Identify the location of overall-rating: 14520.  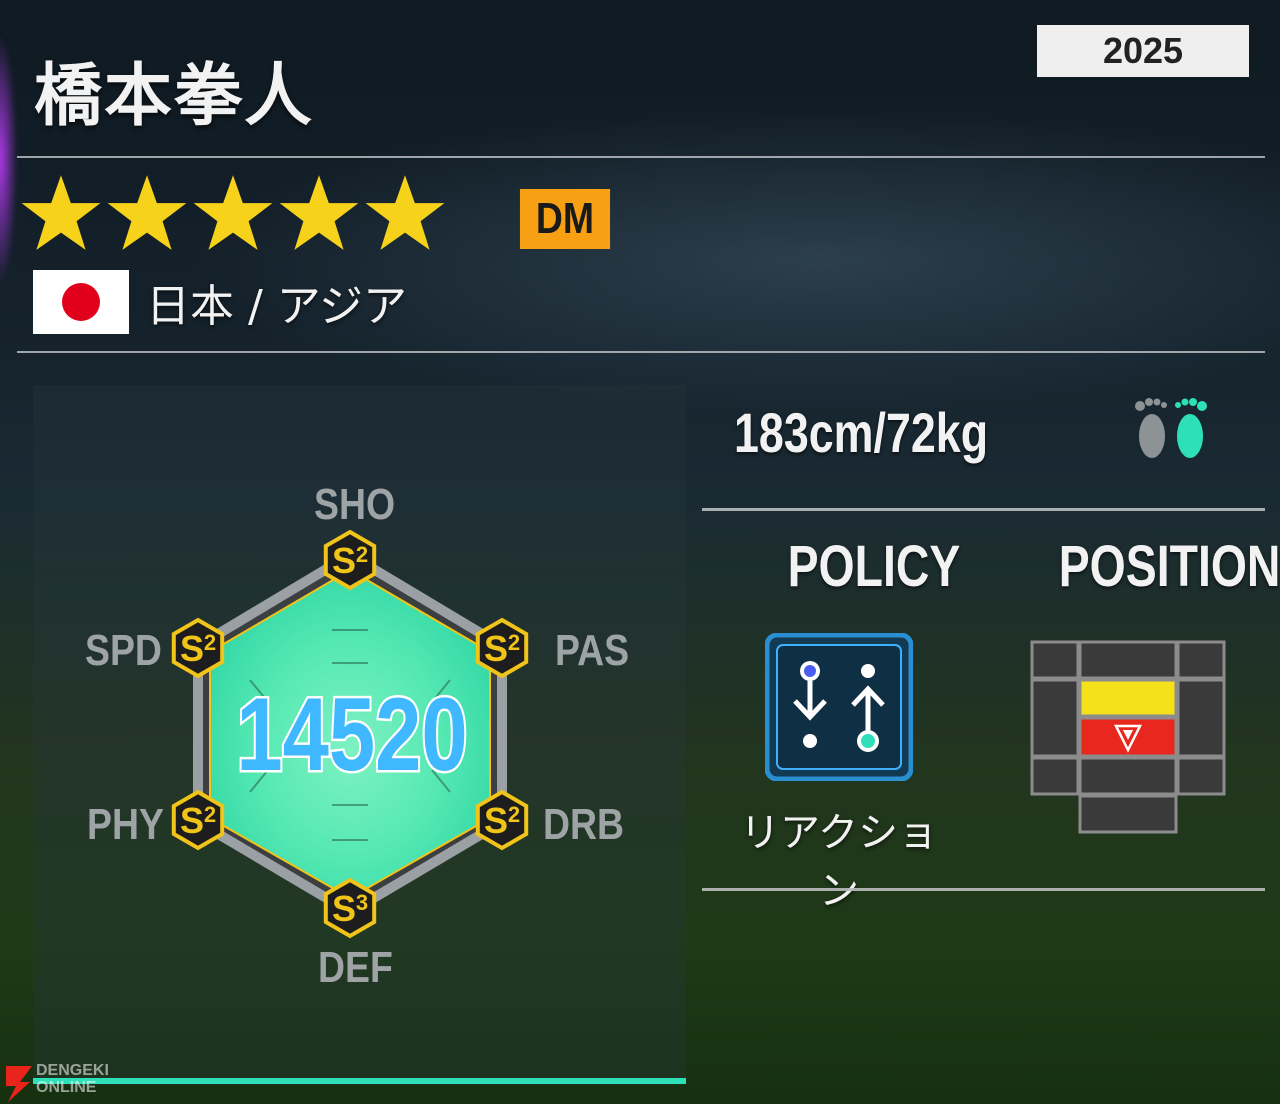
(351, 734).